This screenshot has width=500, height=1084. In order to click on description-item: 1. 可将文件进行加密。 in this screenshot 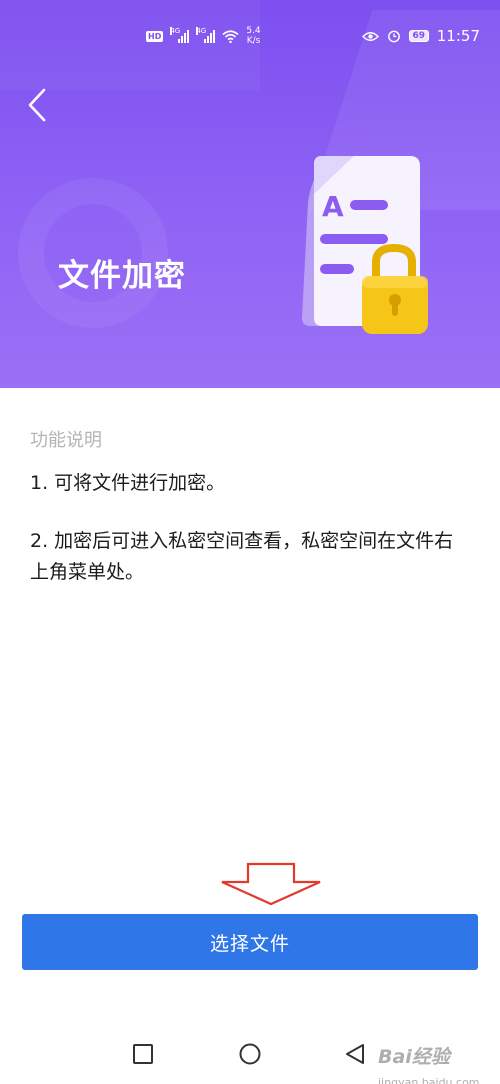, I will do `click(128, 483)`.